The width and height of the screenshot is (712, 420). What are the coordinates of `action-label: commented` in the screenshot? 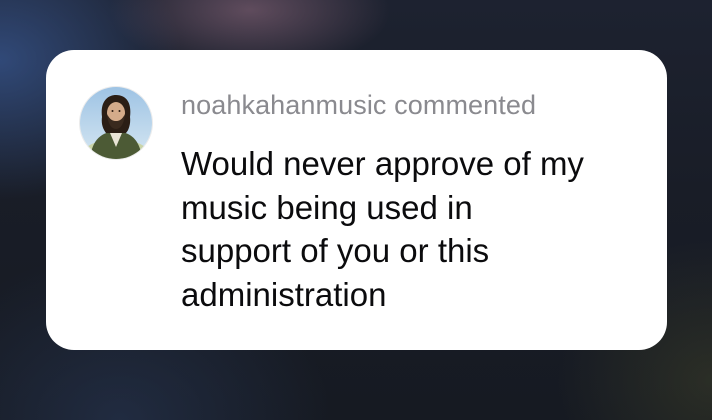 It's located at (465, 105).